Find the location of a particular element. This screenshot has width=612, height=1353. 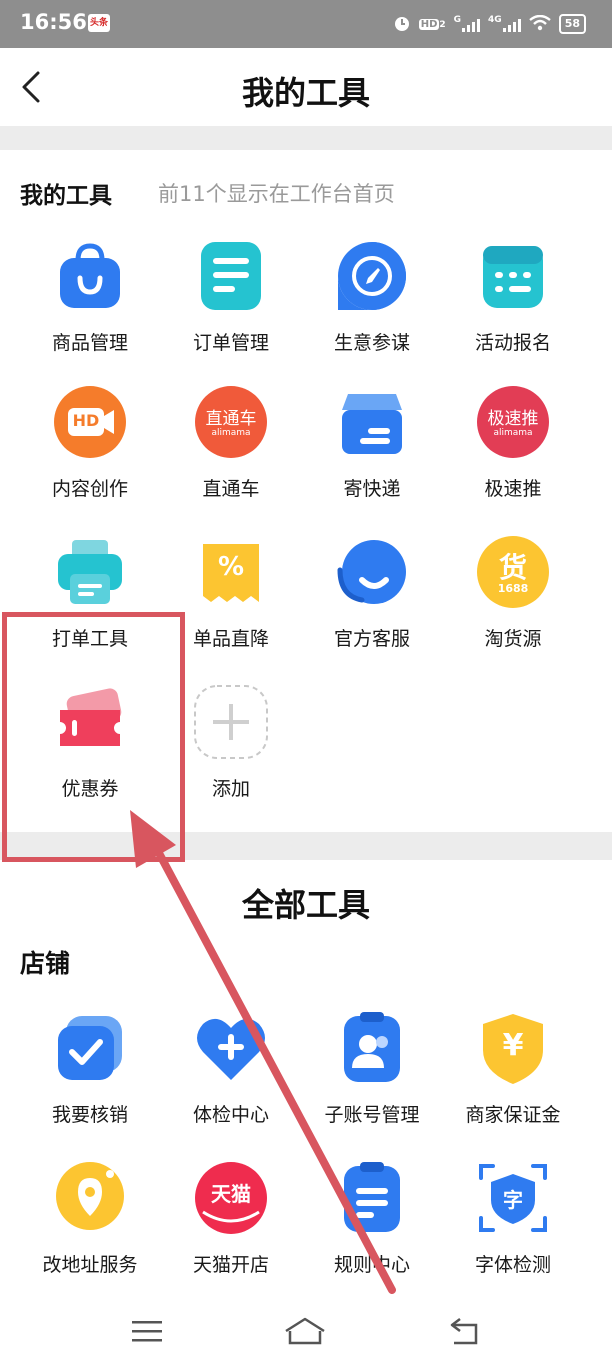

tool-change-address: 改地址服务 is located at coordinates (90, 1218).